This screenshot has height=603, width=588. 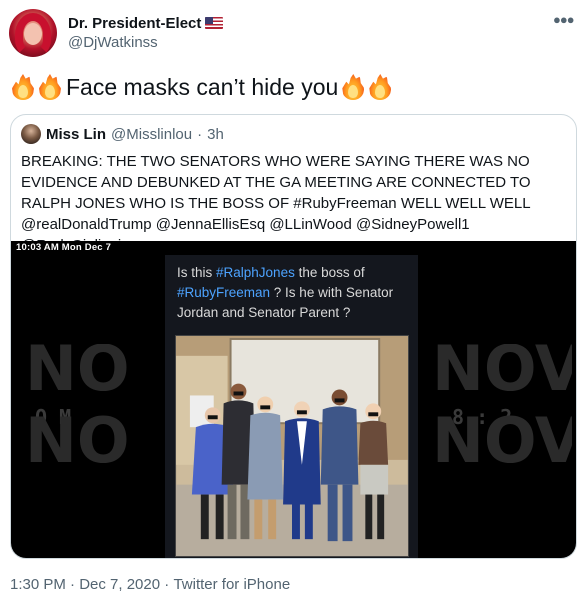 What do you see at coordinates (77, 374) in the screenshot?
I see `bg-letters-left: NO` at bounding box center [77, 374].